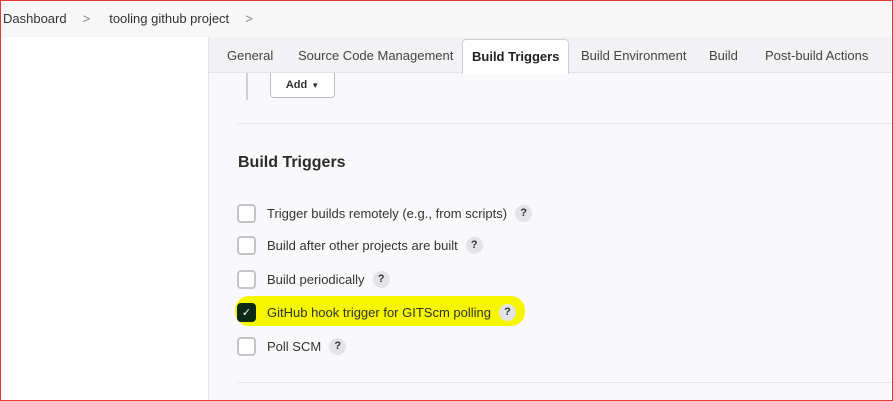 This screenshot has width=893, height=401. I want to click on tab-build: Build, so click(723, 55).